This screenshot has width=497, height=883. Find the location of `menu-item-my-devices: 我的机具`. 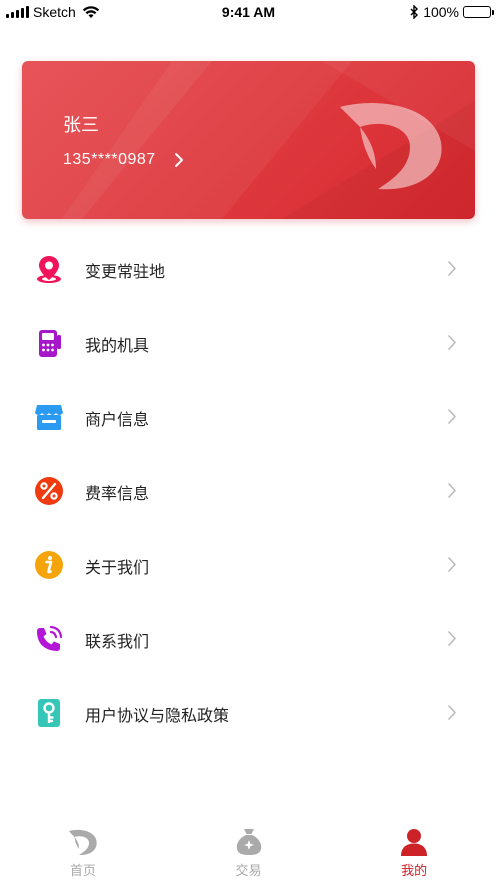

menu-item-my-devices: 我的机具 is located at coordinates (248, 343).